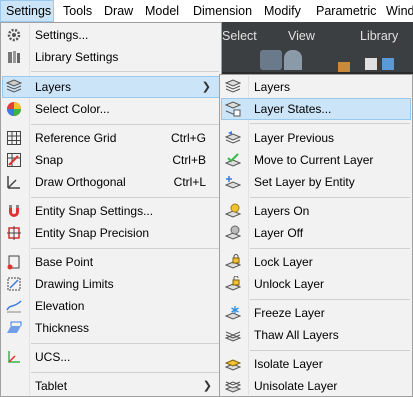  I want to click on shortcut-label: Ctrl+L, so click(189, 182).